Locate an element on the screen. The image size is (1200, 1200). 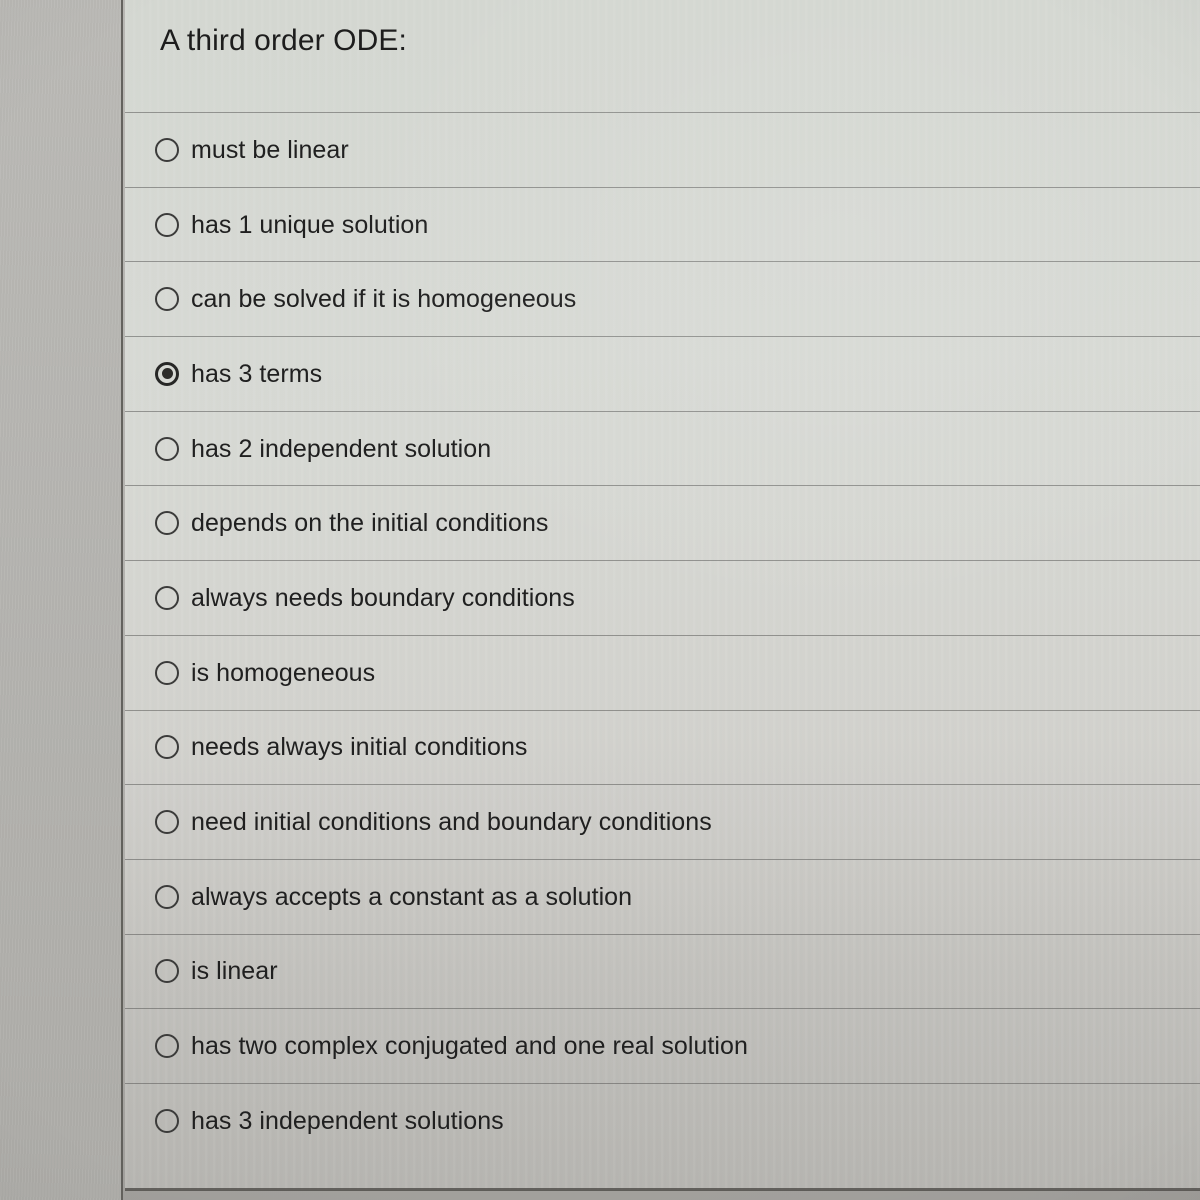
option-label: has 1 unique solution is located at coordinates (310, 224).